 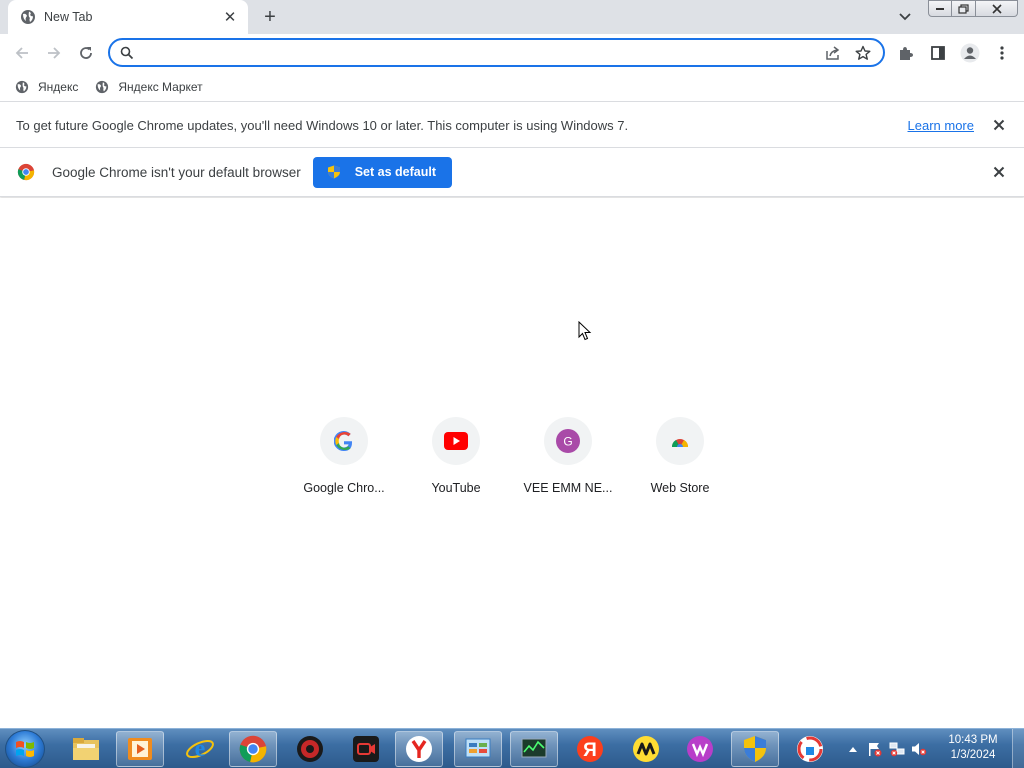 I want to click on tab-strip: New Tab ✕ +, so click(x=512, y=17).